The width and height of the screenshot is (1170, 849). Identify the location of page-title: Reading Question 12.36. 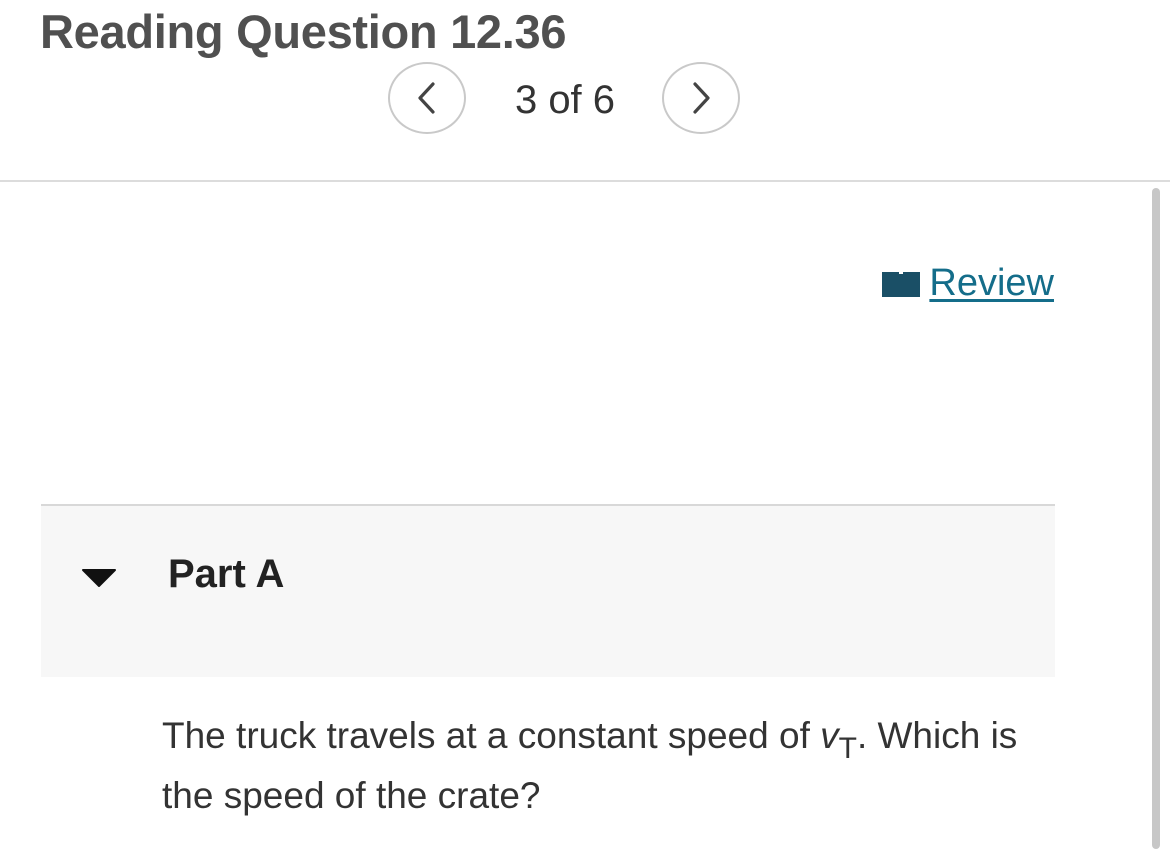
(303, 31).